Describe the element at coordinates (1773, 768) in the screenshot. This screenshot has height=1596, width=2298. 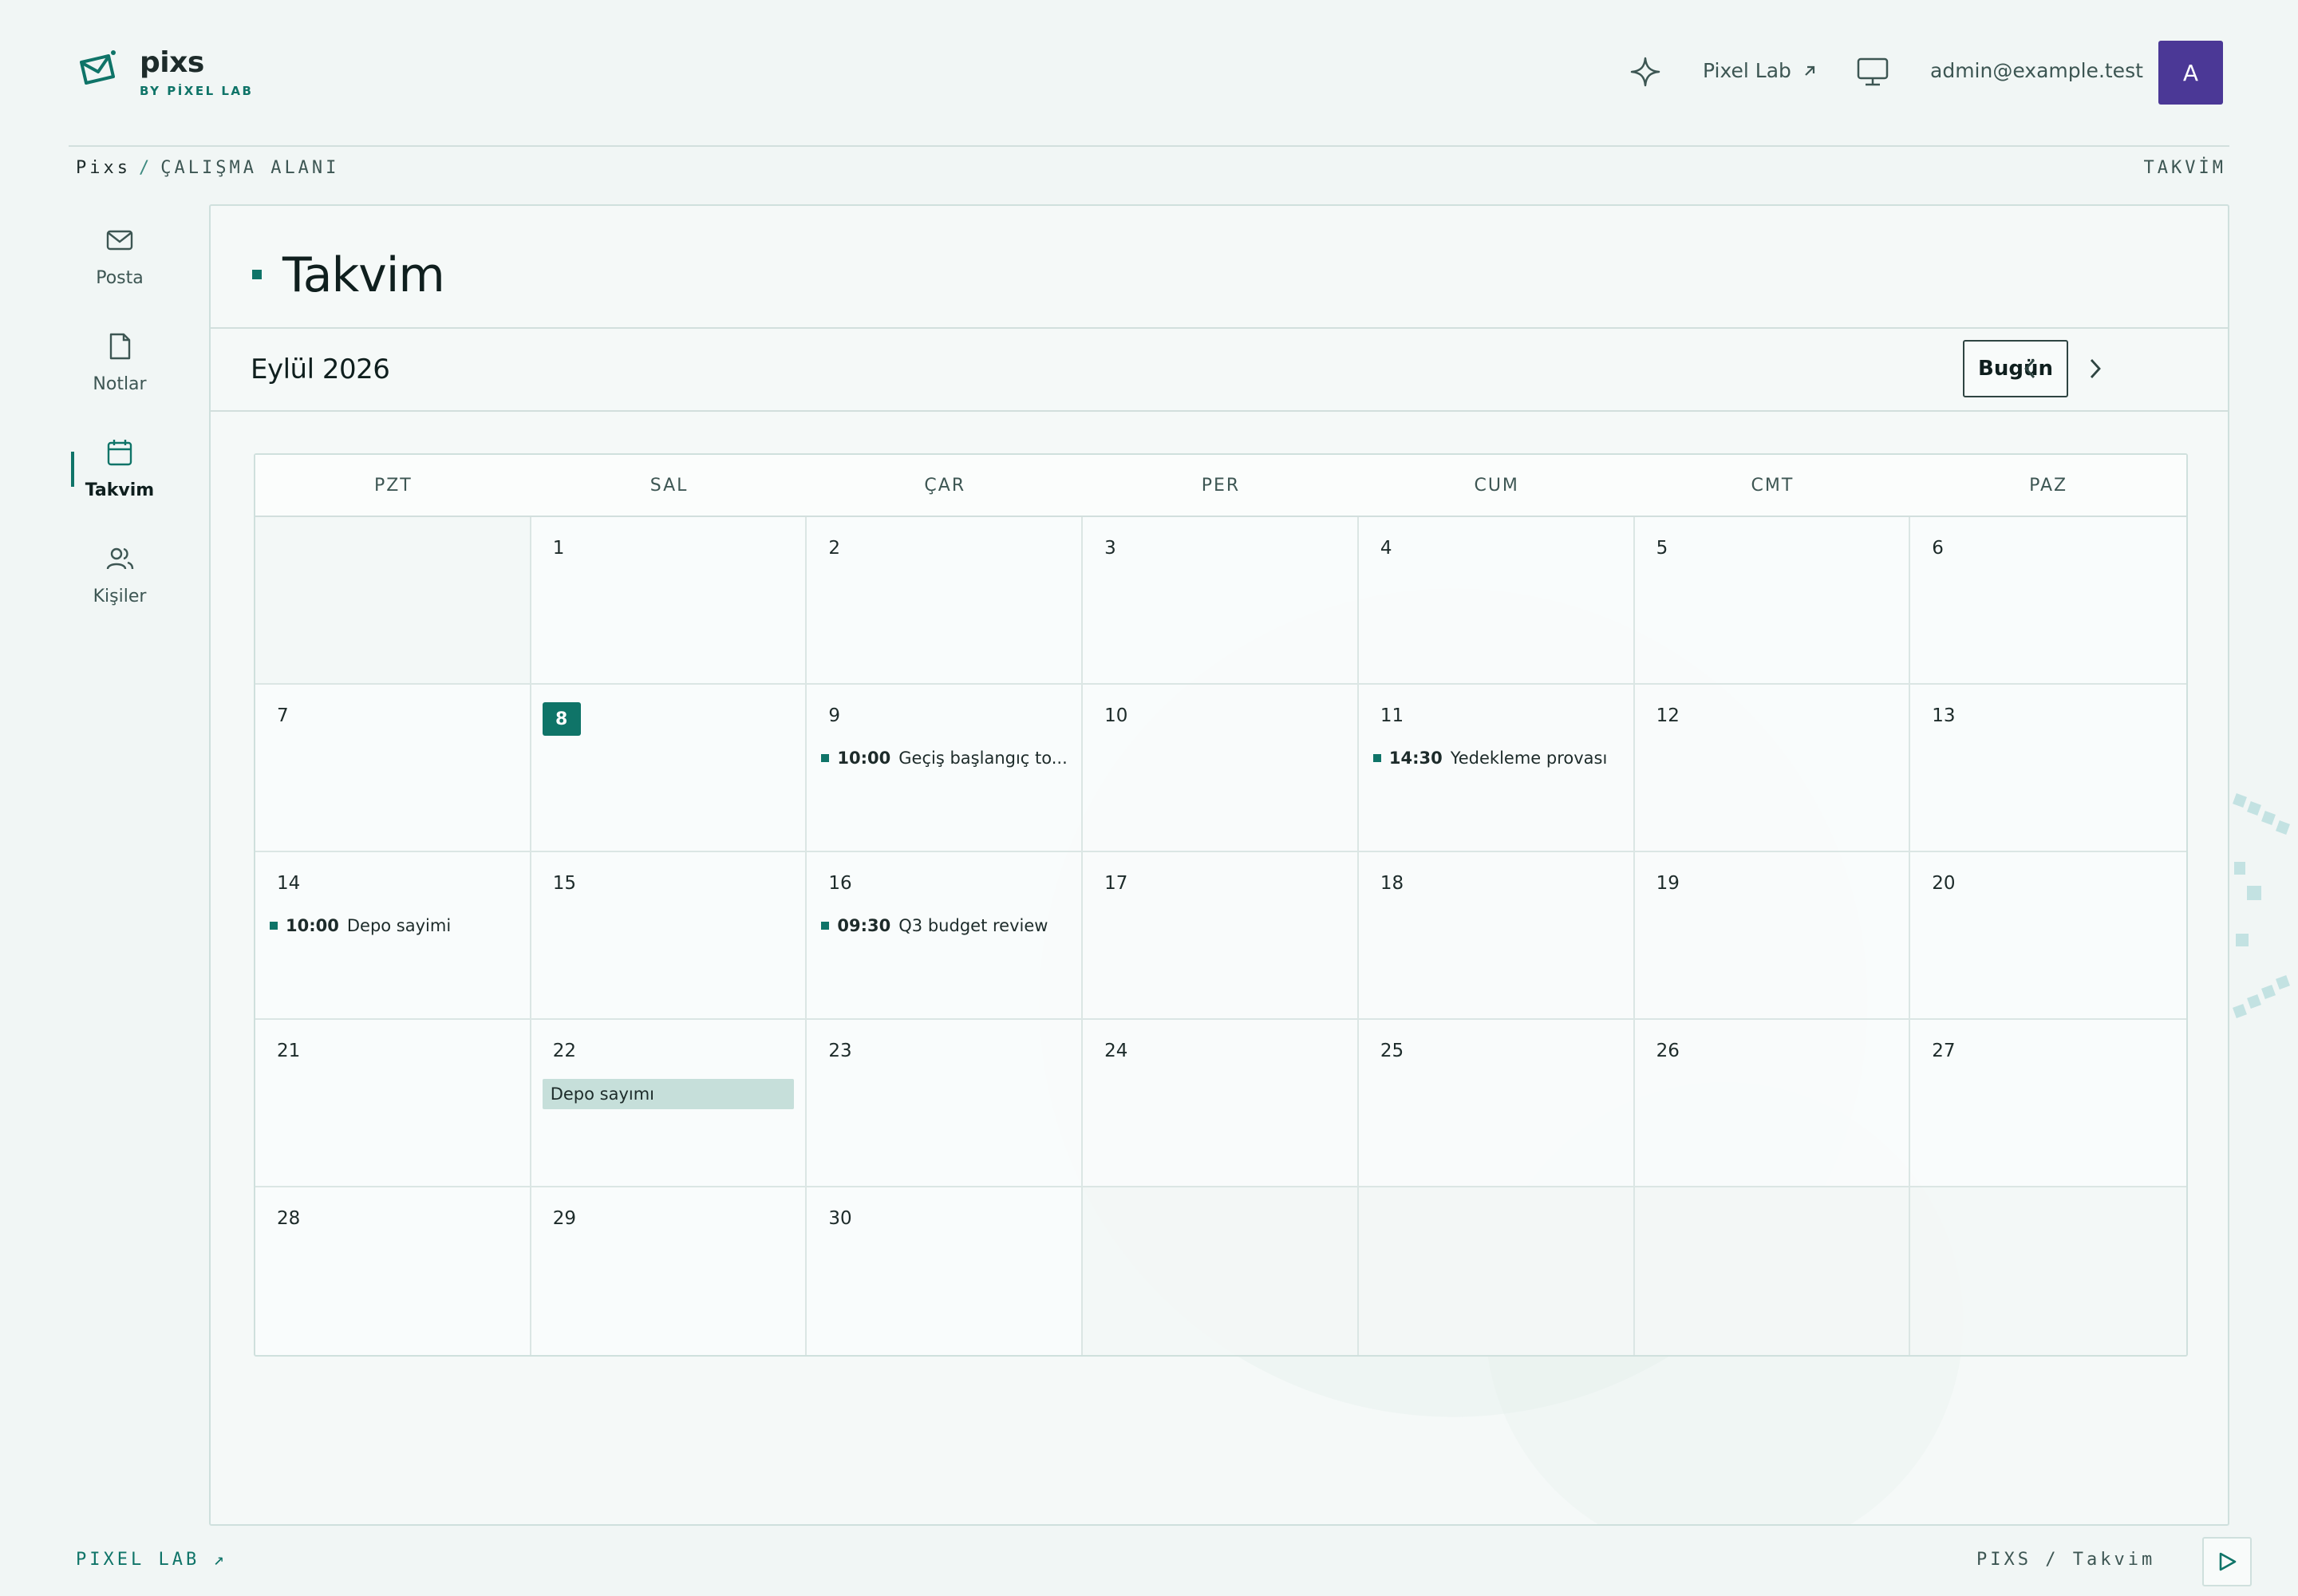
I see `day-cell: 12` at that location.